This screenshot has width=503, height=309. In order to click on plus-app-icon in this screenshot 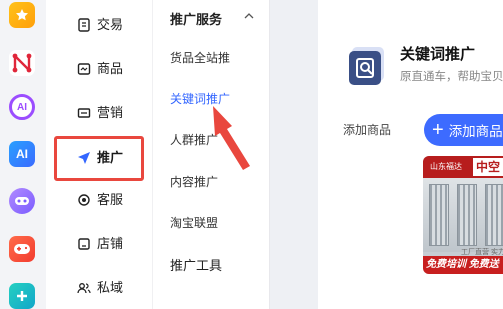, I will do `click(22, 296)`.